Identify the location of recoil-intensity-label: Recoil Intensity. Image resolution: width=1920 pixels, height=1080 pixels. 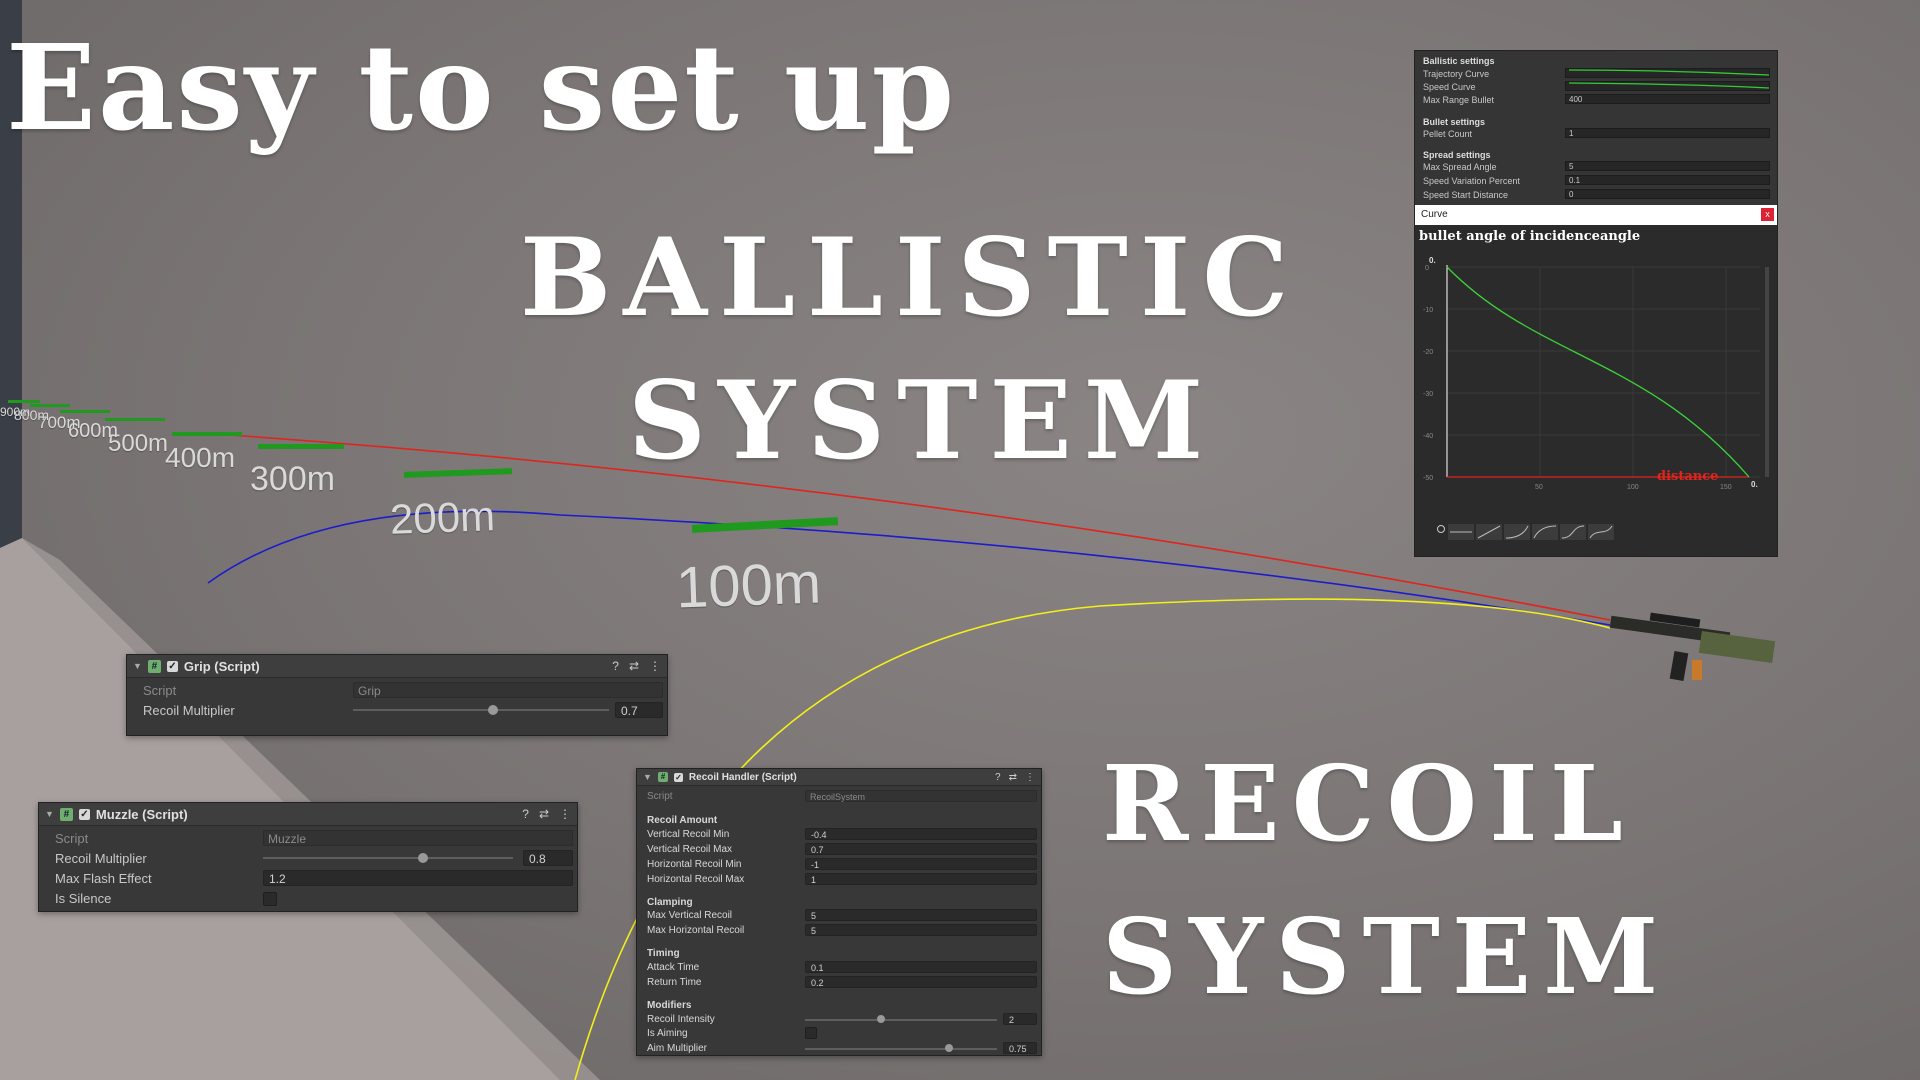
(681, 1019).